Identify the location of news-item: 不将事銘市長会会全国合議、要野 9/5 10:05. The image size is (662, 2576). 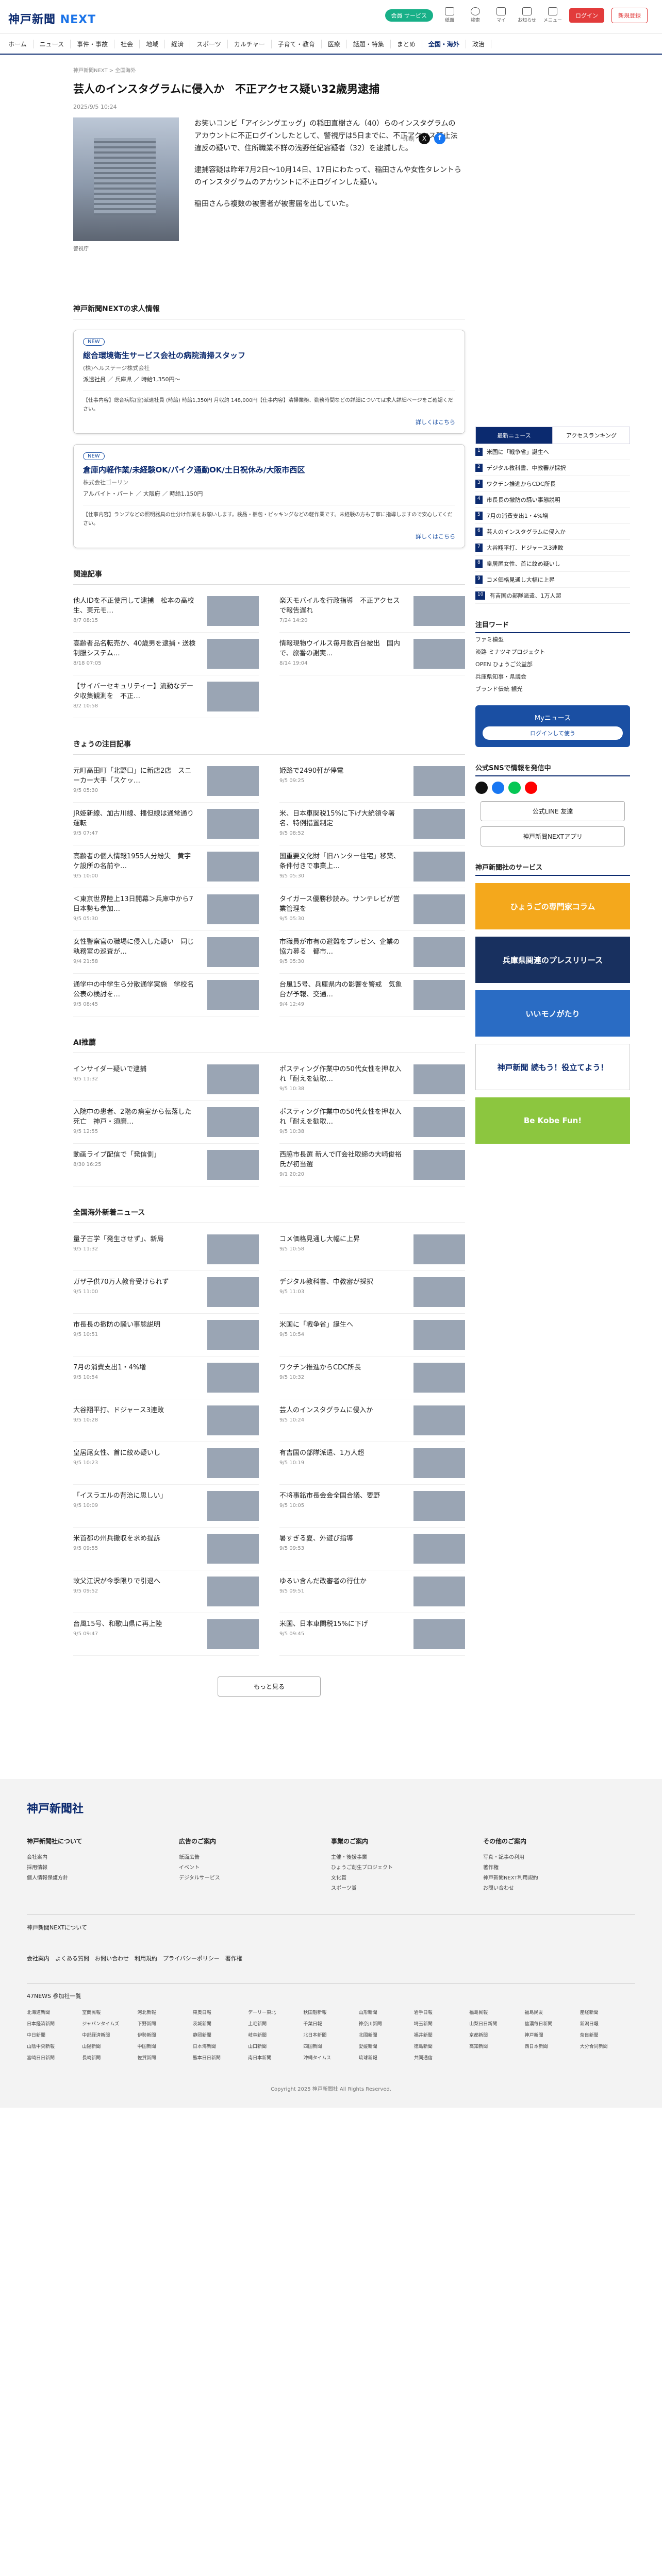
(372, 1506).